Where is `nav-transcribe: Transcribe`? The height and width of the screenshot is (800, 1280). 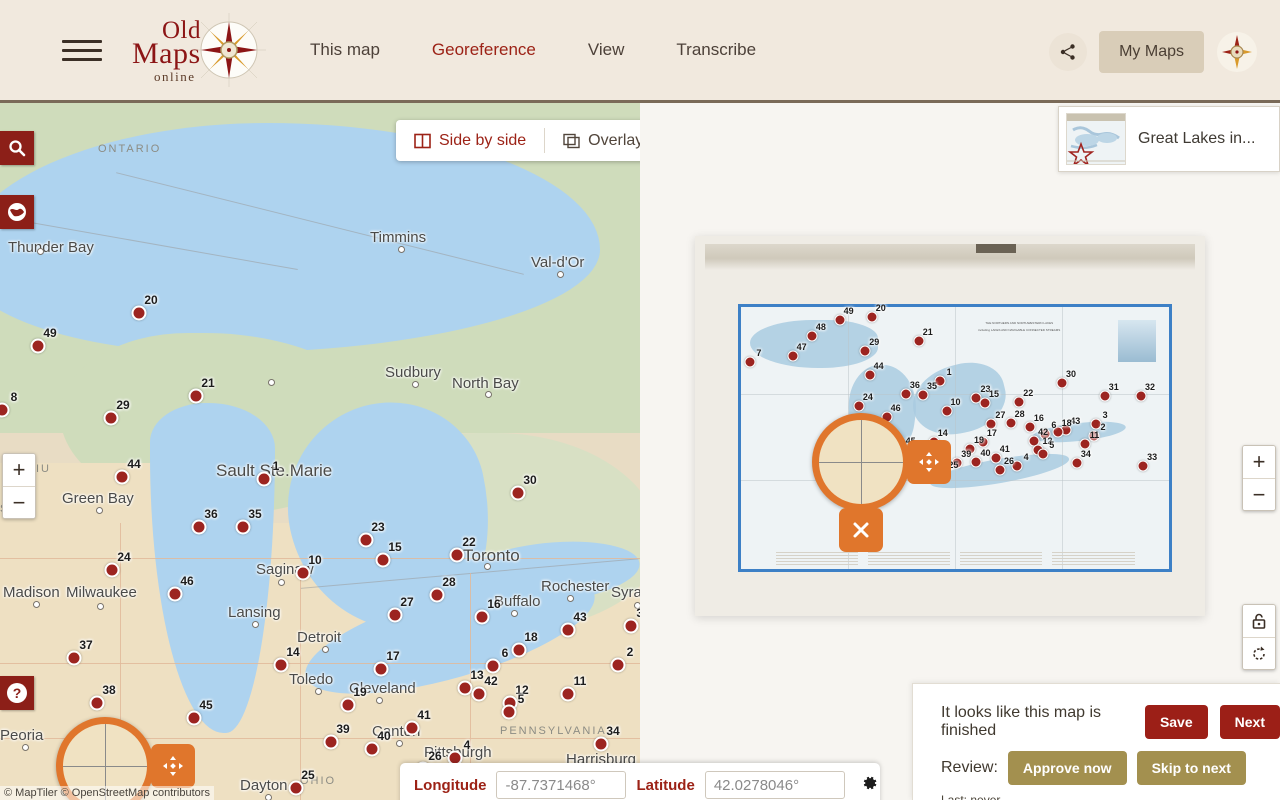
nav-transcribe: Transcribe is located at coordinates (716, 50).